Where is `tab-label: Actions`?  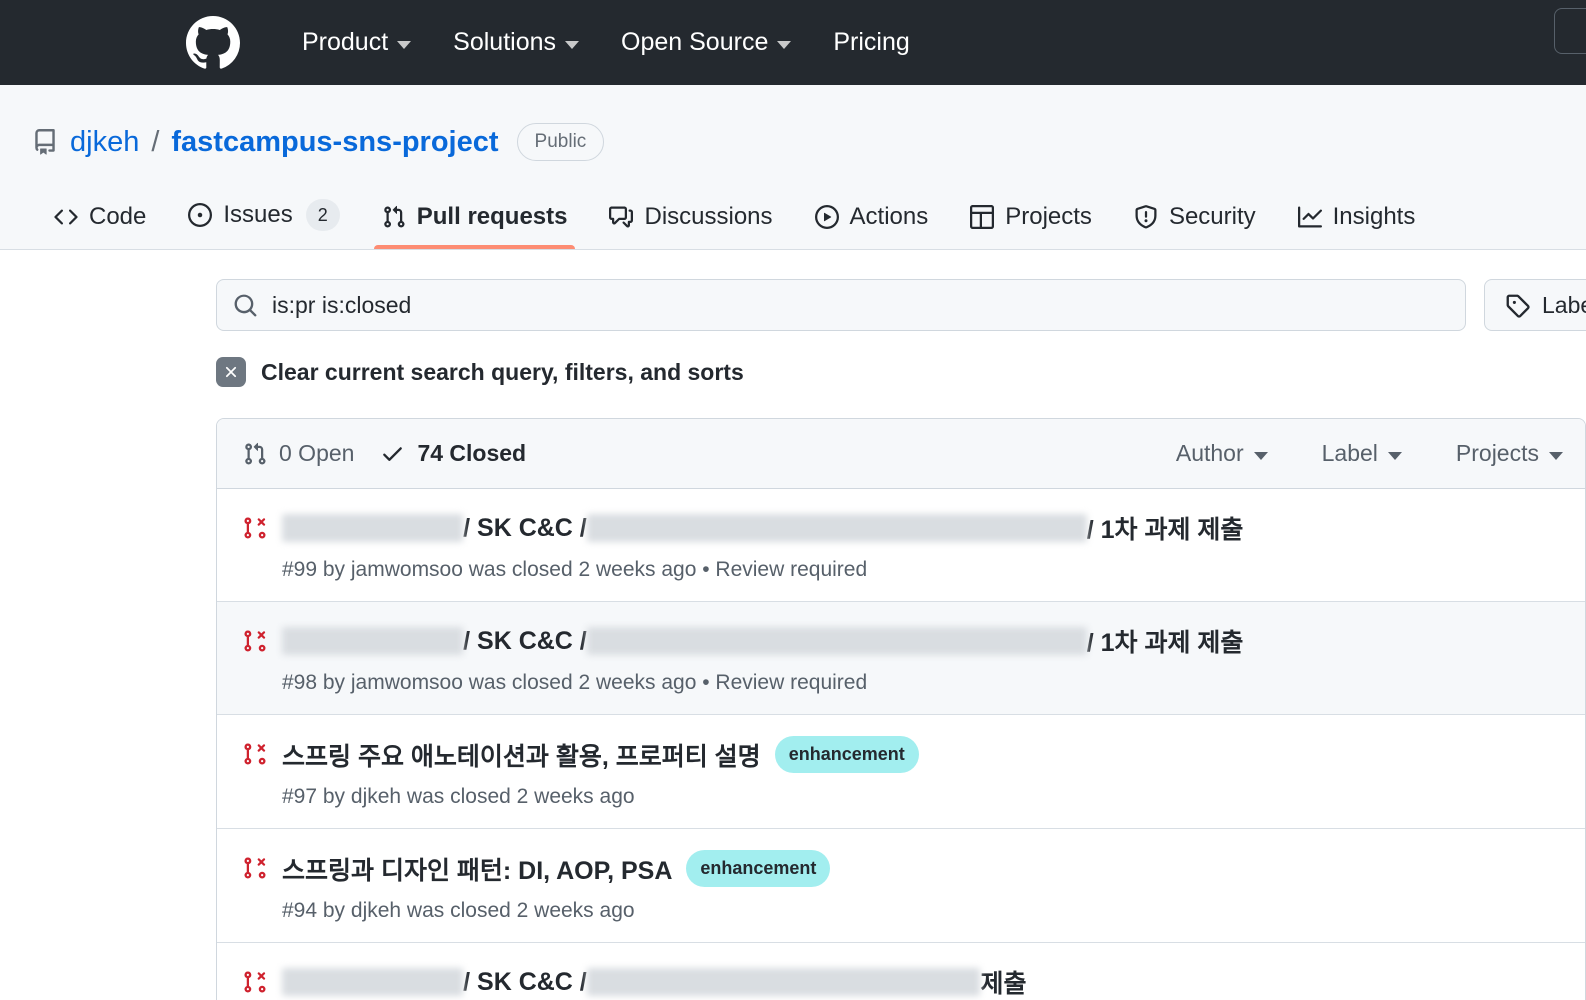 tab-label: Actions is located at coordinates (889, 216).